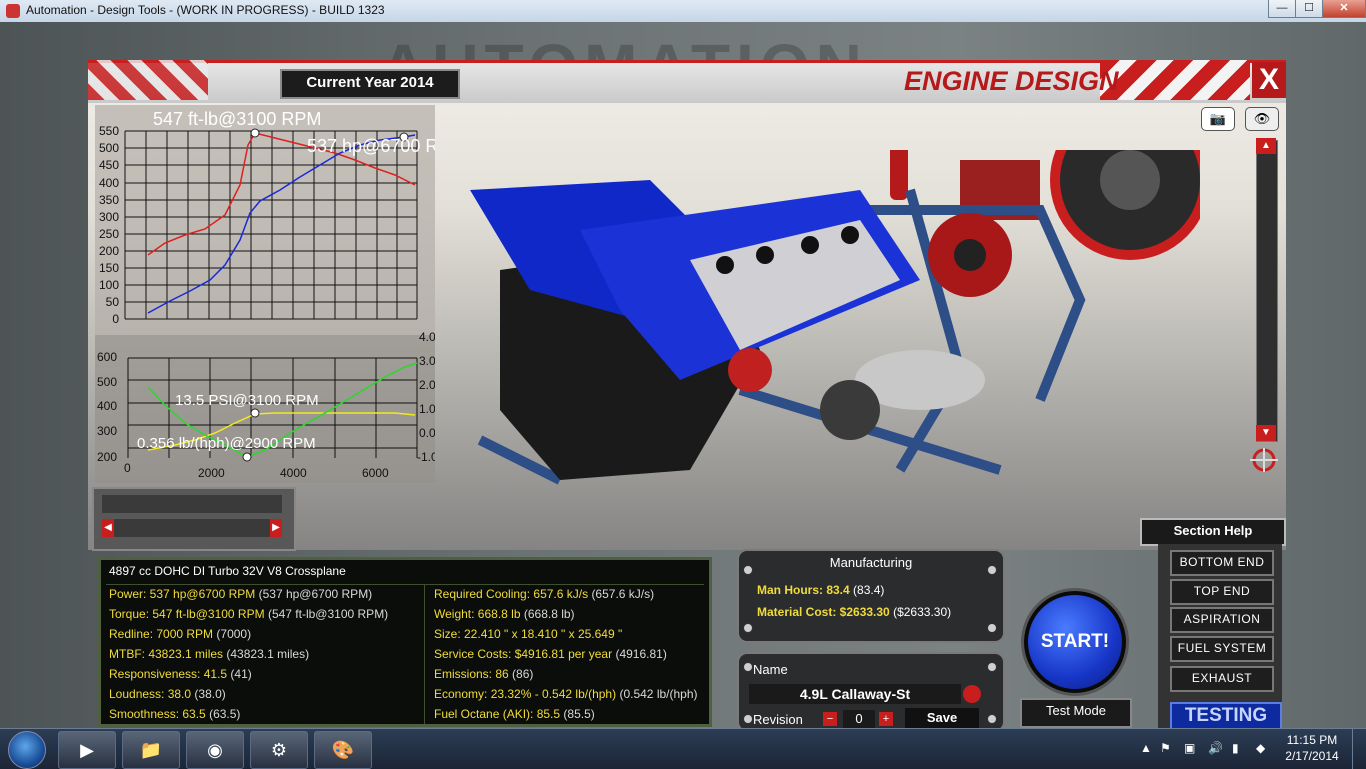 The image size is (1366, 769). What do you see at coordinates (109, 251) in the screenshot?
I see `top-y-tick: 200` at bounding box center [109, 251].